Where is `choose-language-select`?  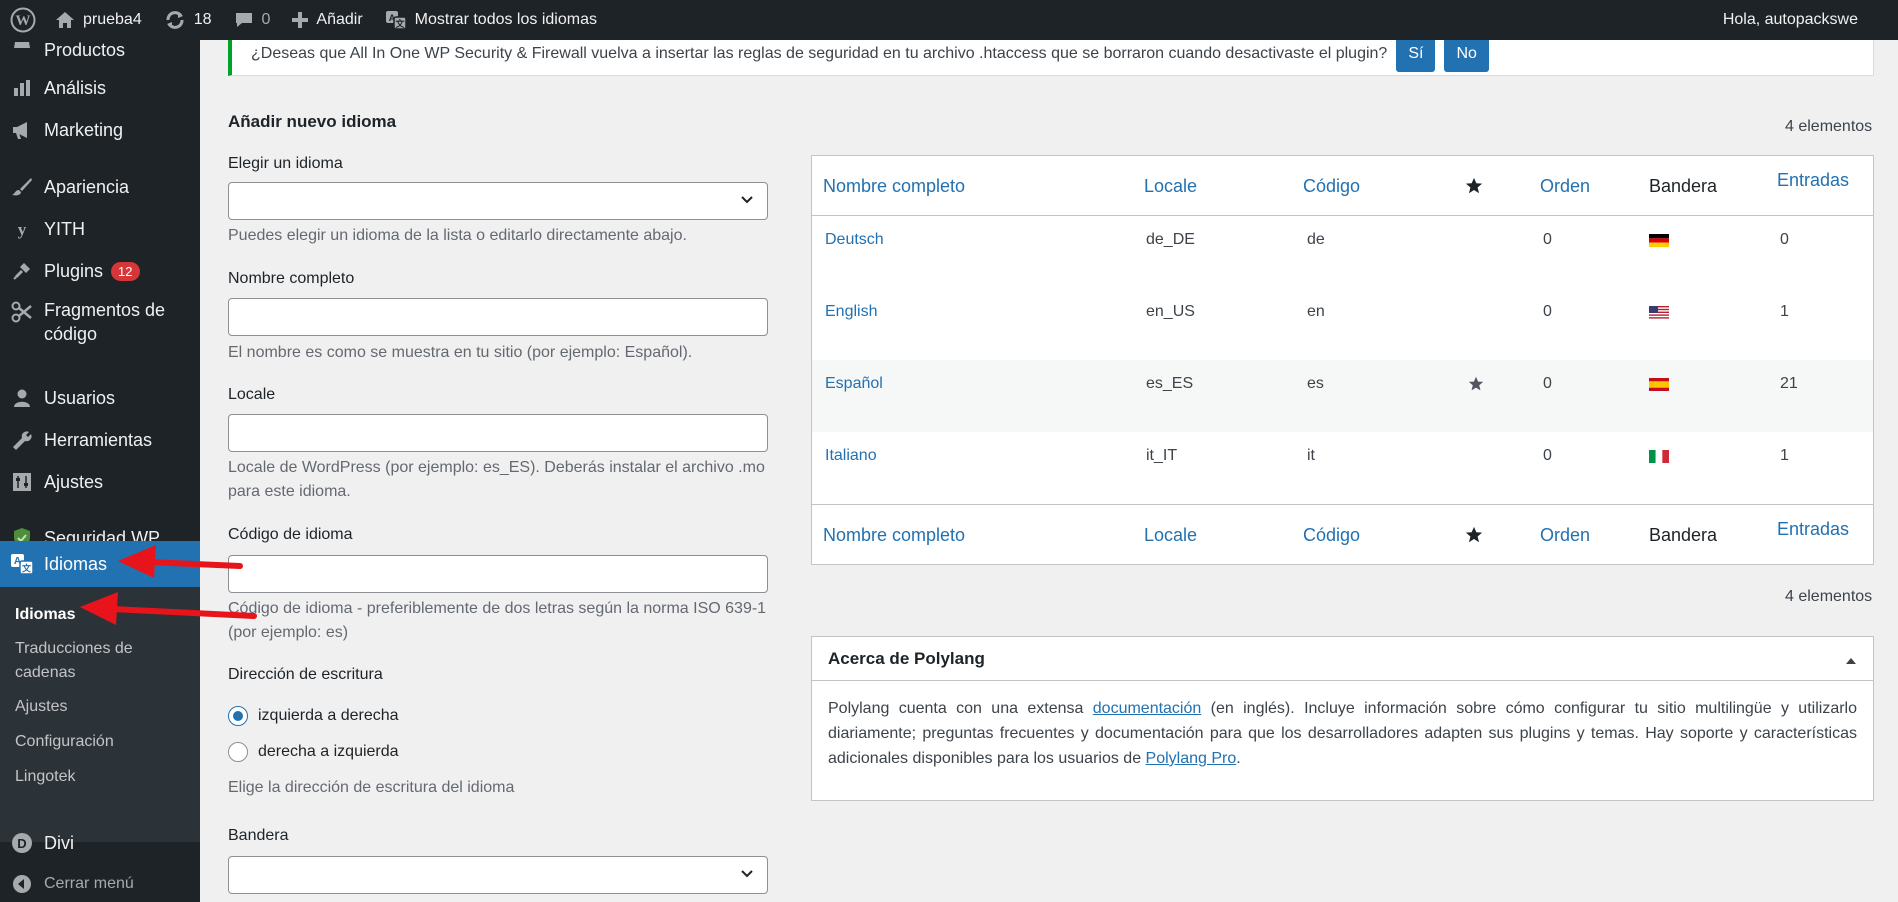 choose-language-select is located at coordinates (498, 201).